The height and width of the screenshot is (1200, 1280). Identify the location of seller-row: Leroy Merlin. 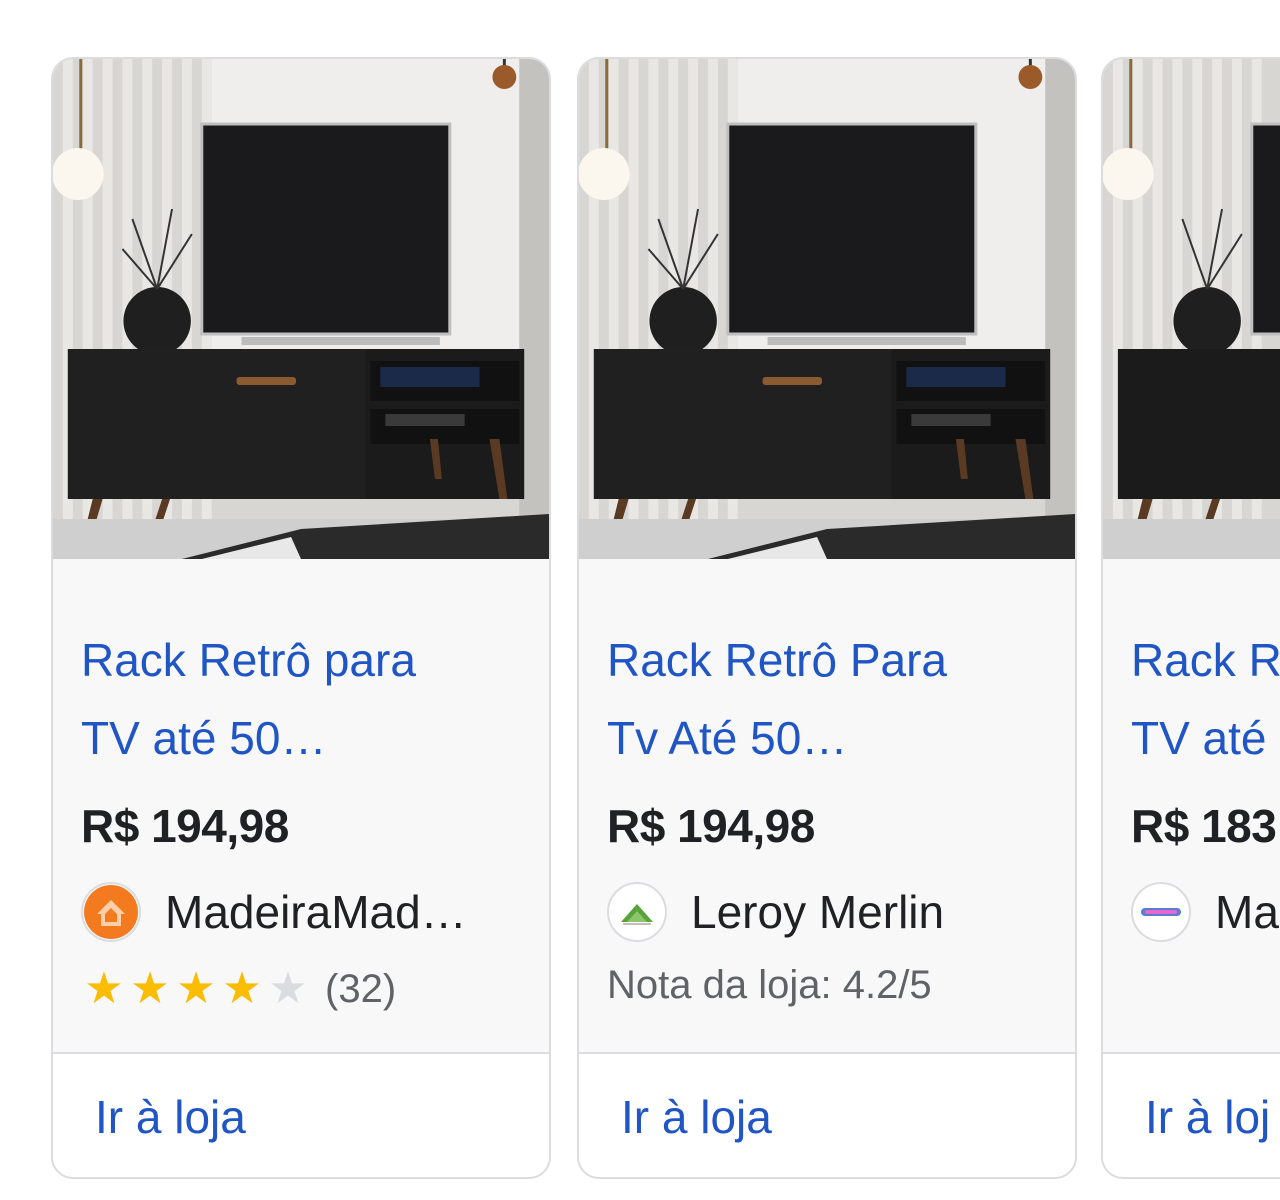
(775, 912).